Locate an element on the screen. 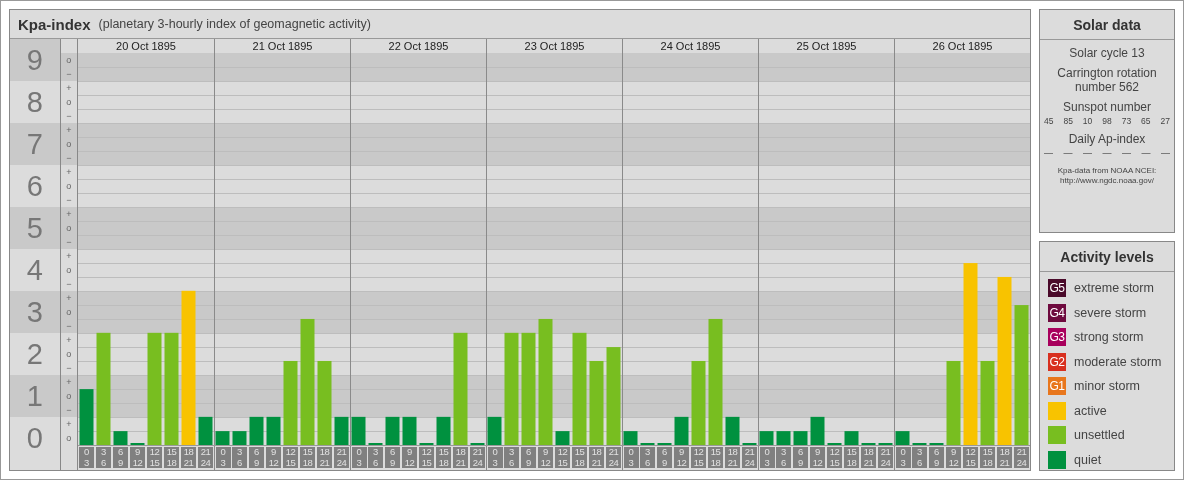 This screenshot has width=1184, height=480. kp-level-label: 1 is located at coordinates (34, 396).